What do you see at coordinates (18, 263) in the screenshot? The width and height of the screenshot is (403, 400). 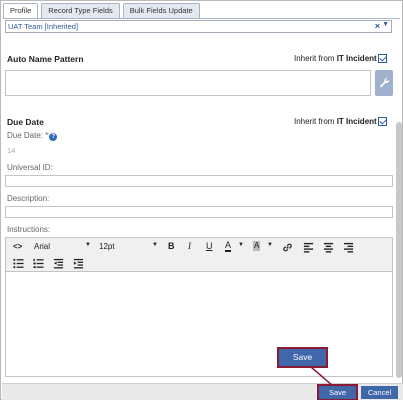 I see `bullet-list-icon` at bounding box center [18, 263].